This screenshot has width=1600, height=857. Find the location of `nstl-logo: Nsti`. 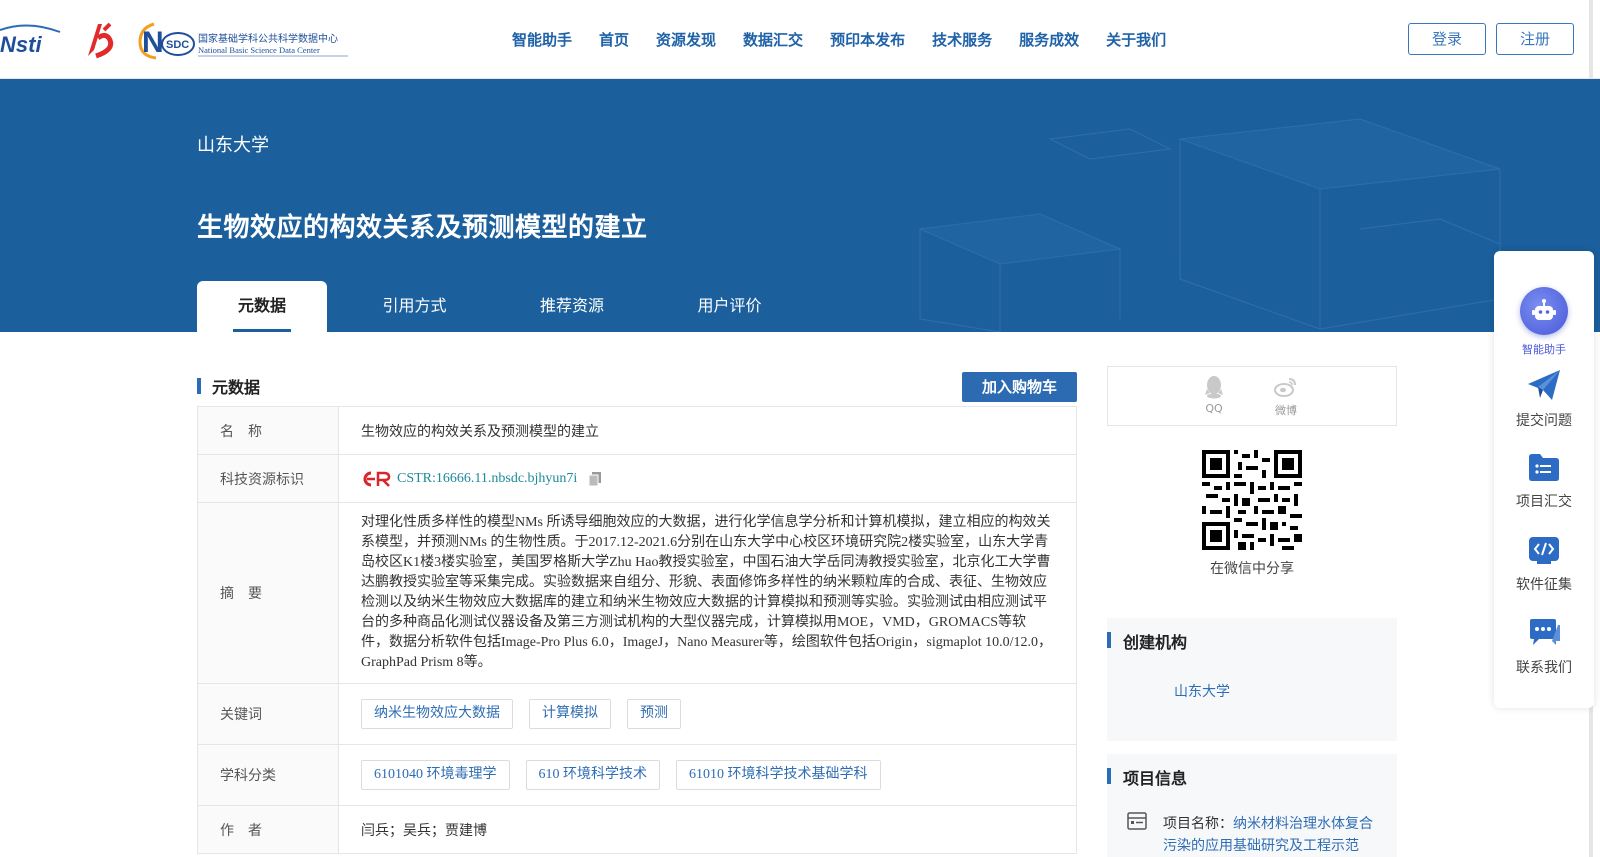

nstl-logo: Nsti is located at coordinates (34, 41).